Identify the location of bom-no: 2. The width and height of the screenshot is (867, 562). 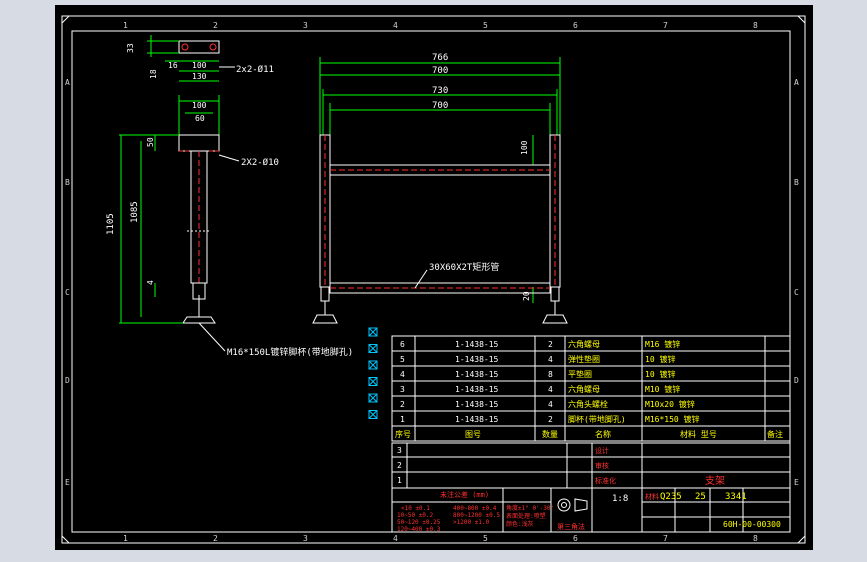
(402, 404).